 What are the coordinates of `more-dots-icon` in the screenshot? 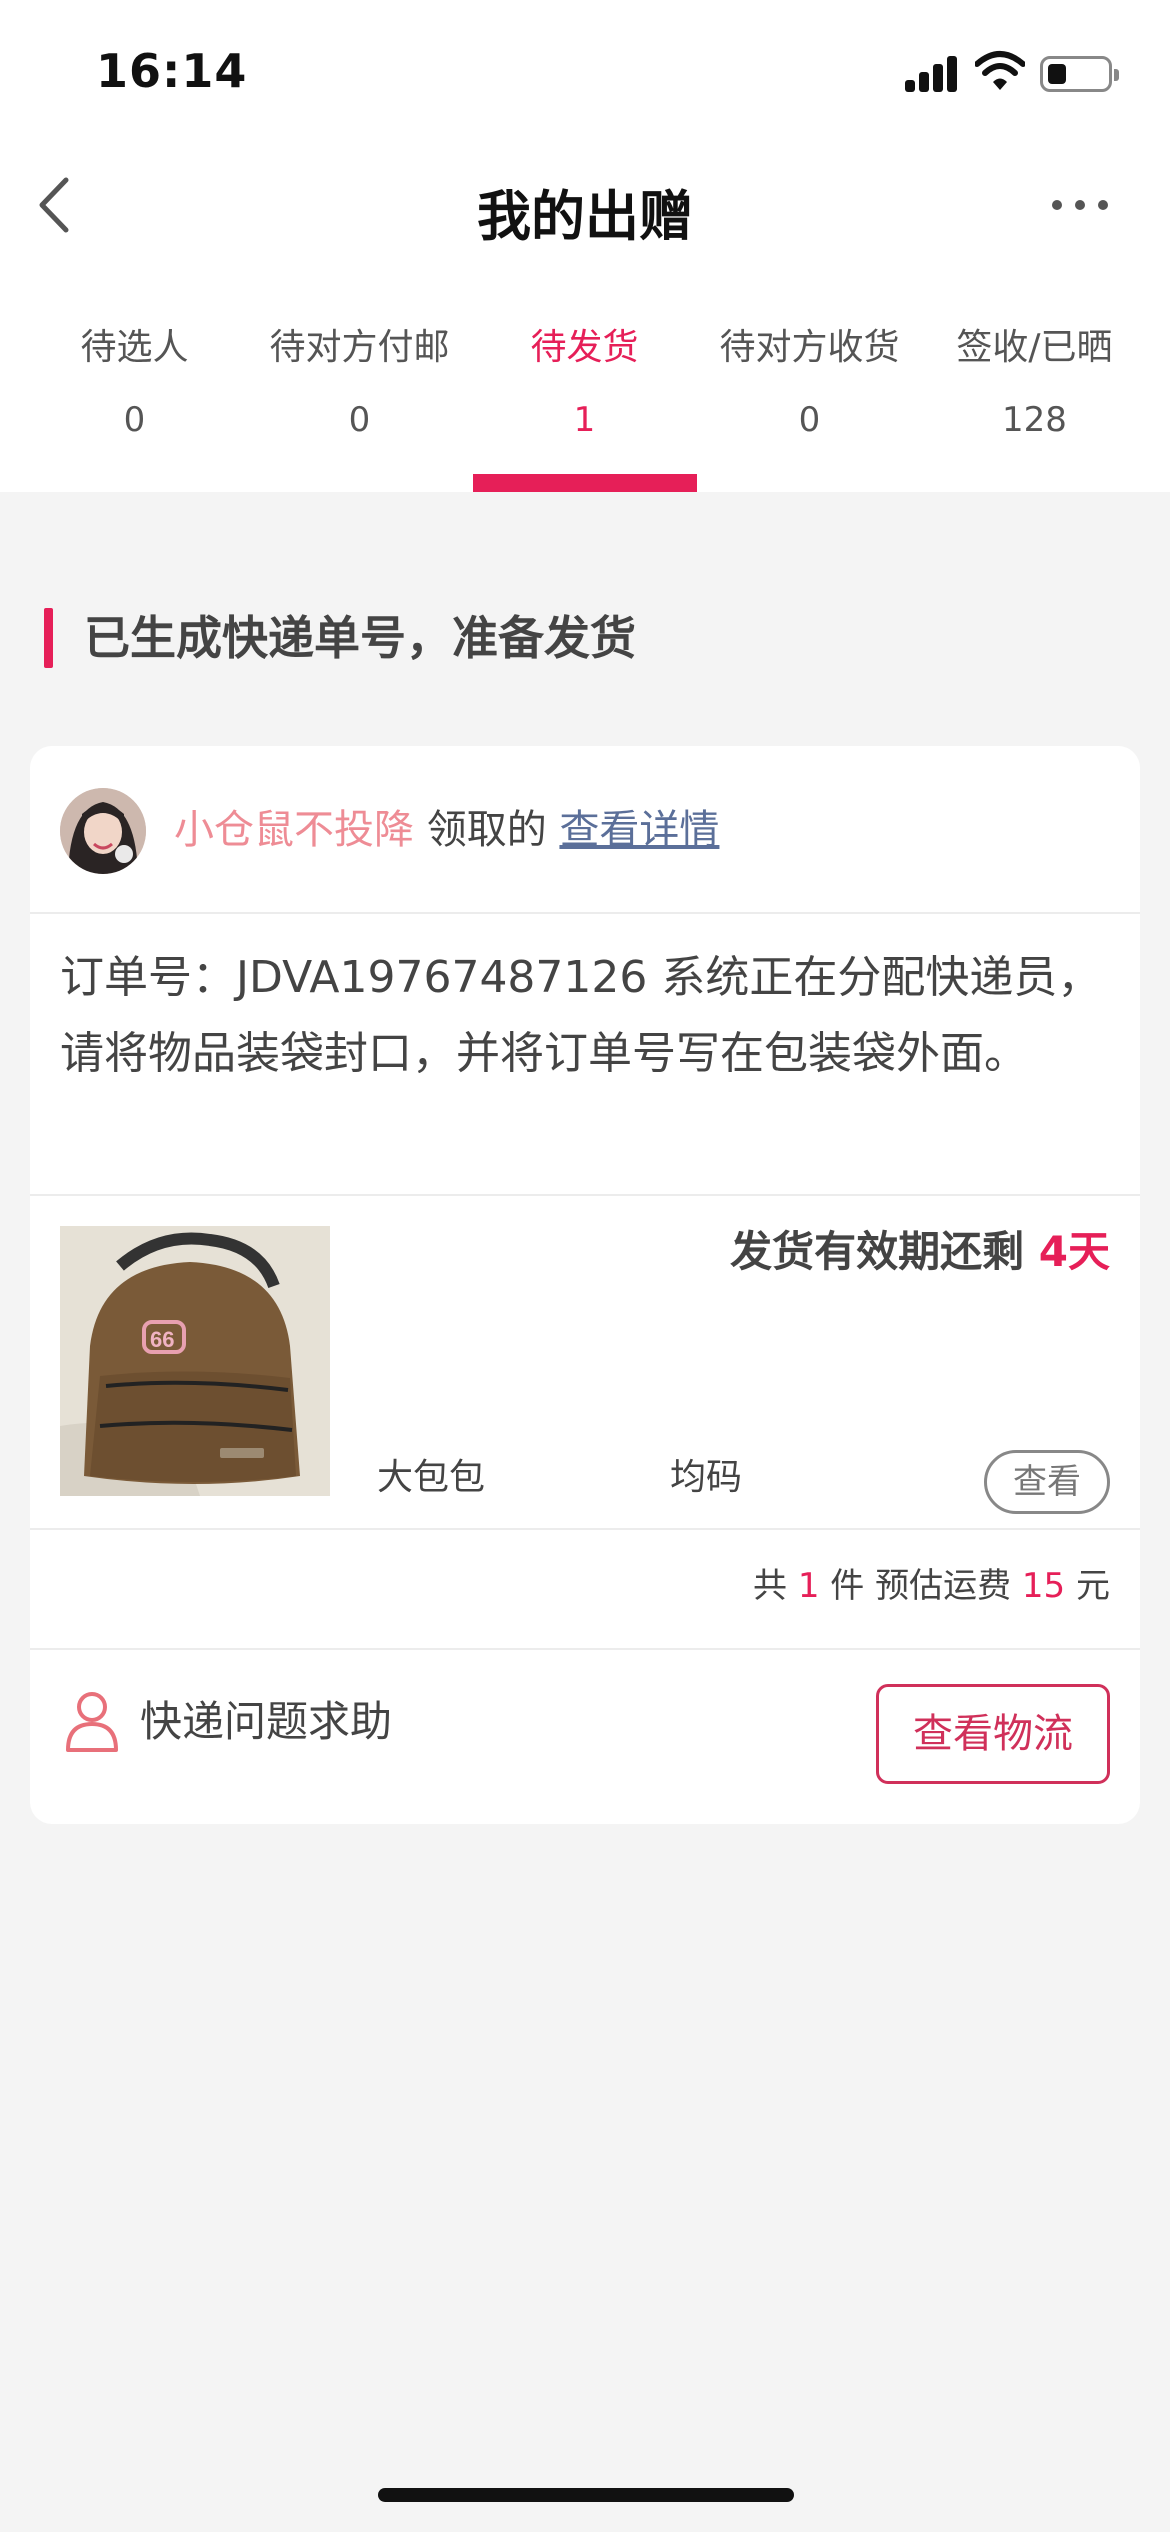 It's located at (1080, 206).